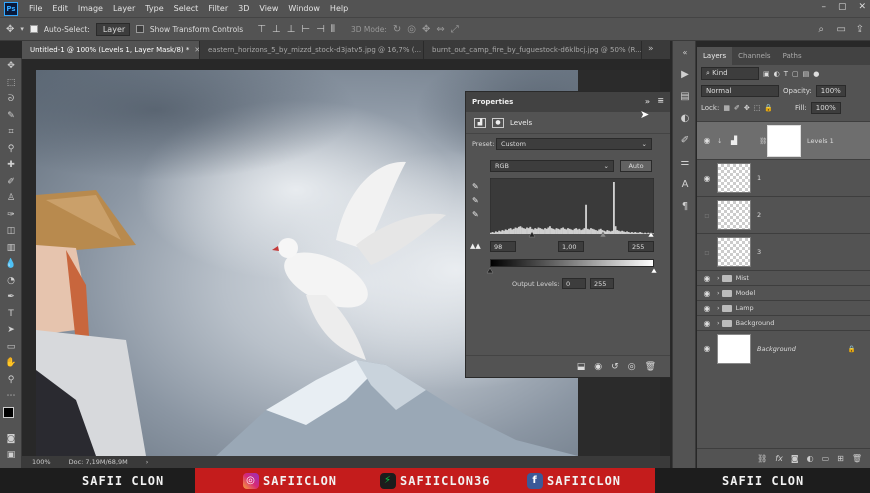 The height and width of the screenshot is (493, 870). Describe the element at coordinates (636, 166) in the screenshot. I see `auto-button: Auto` at that location.